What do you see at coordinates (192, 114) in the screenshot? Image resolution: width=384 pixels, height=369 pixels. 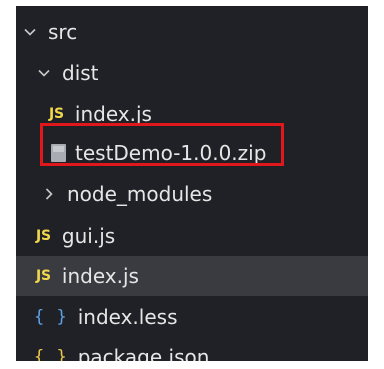 I see `tree-item-dist-index-js: JS index.js` at bounding box center [192, 114].